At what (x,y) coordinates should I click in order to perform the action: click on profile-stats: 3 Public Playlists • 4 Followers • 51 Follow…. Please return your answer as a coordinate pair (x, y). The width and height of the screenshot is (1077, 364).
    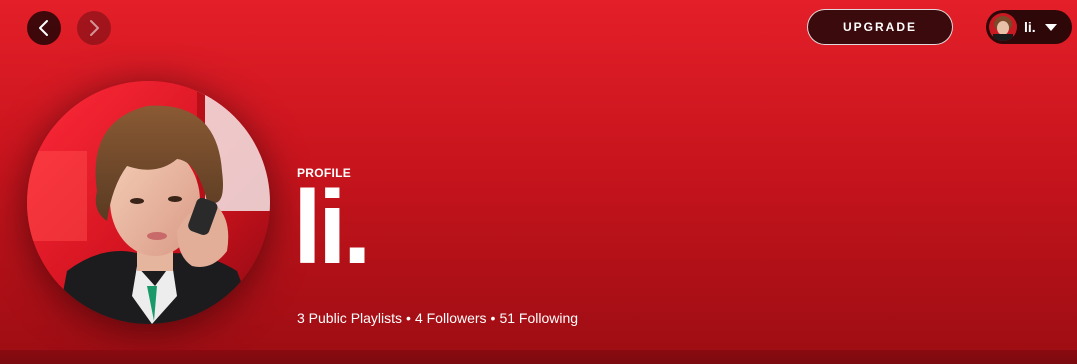
    Looking at the image, I should click on (437, 318).